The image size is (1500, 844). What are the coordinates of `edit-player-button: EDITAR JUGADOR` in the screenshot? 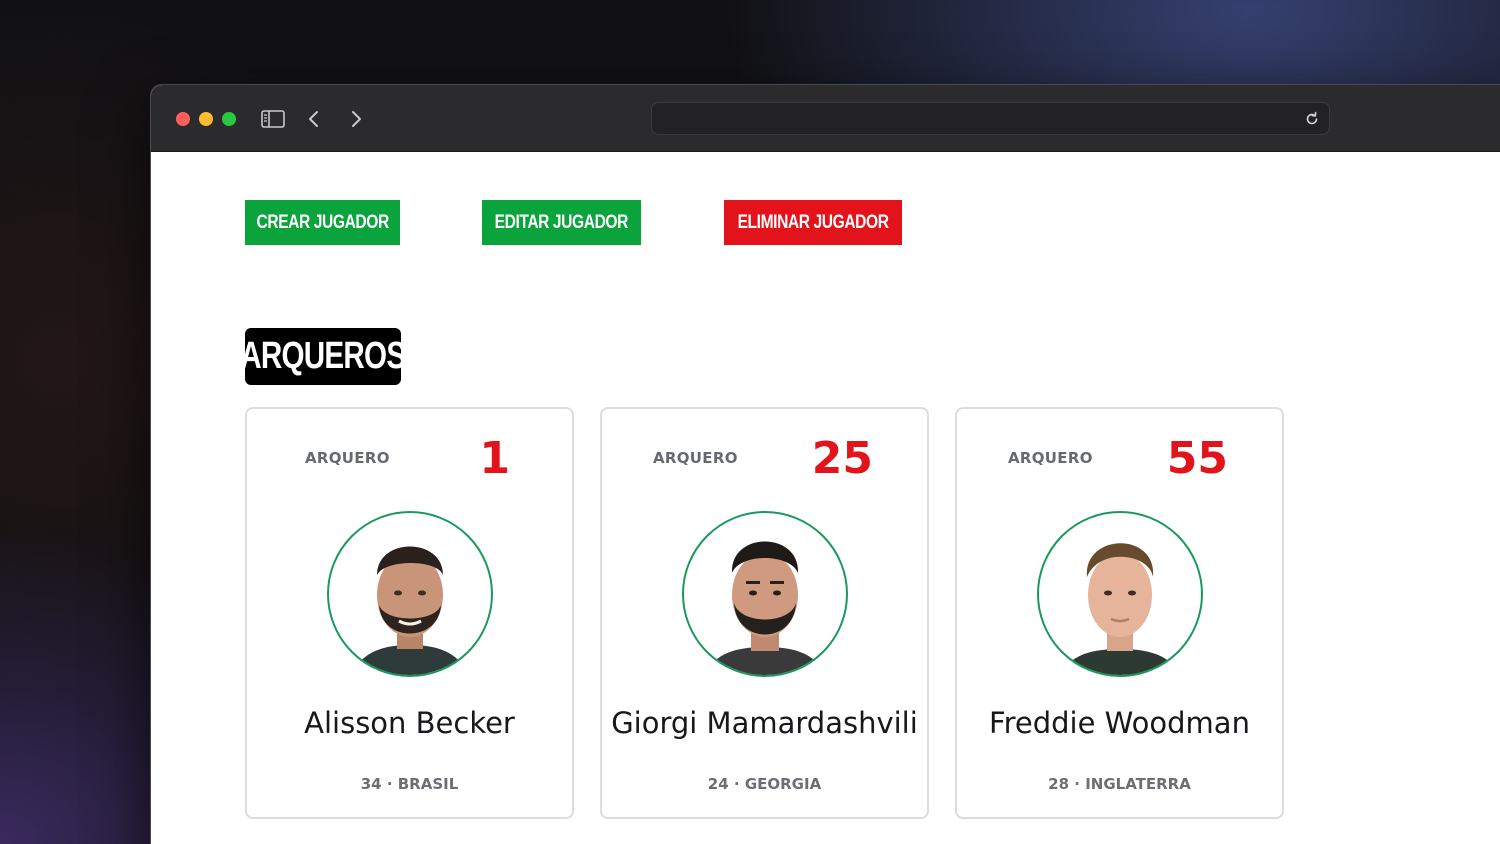 It's located at (561, 222).